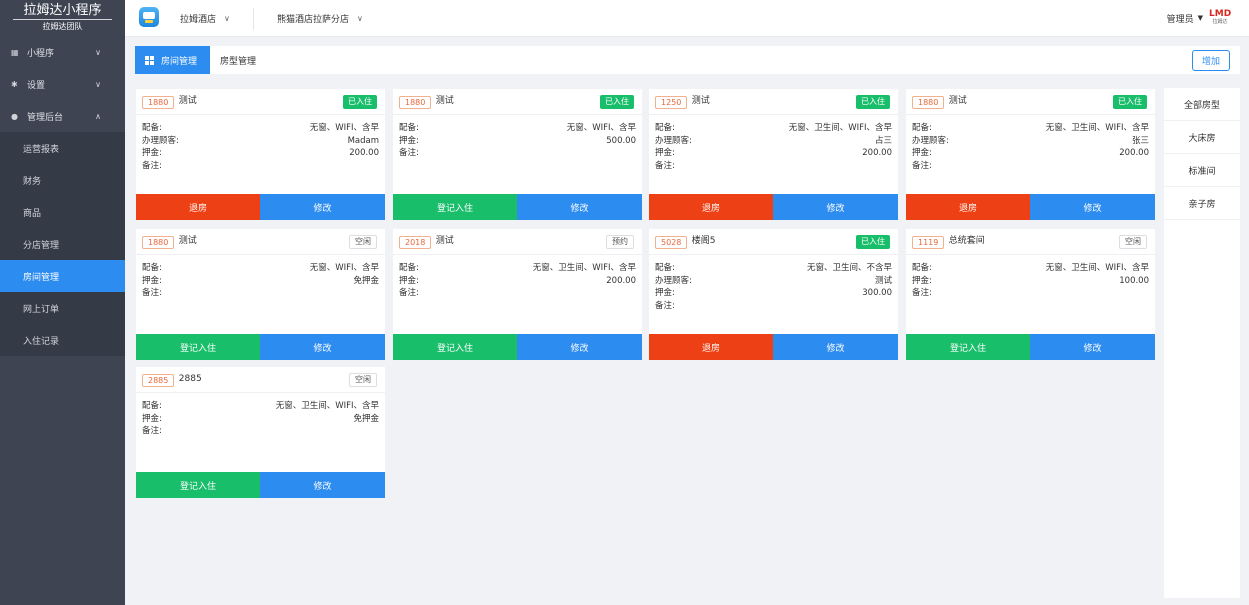 The width and height of the screenshot is (1249, 605). I want to click on tab-label: 房间管理, so click(179, 61).